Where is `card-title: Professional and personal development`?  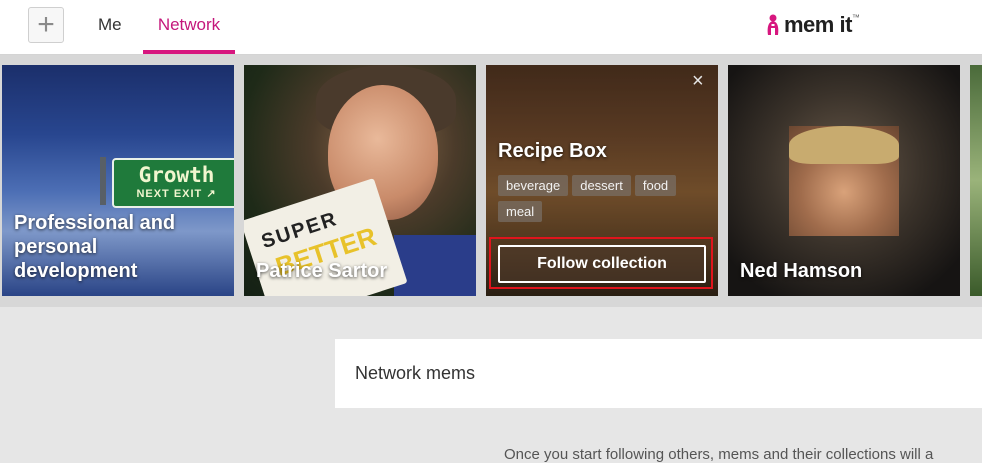
card-title: Professional and personal development is located at coordinates (95, 247).